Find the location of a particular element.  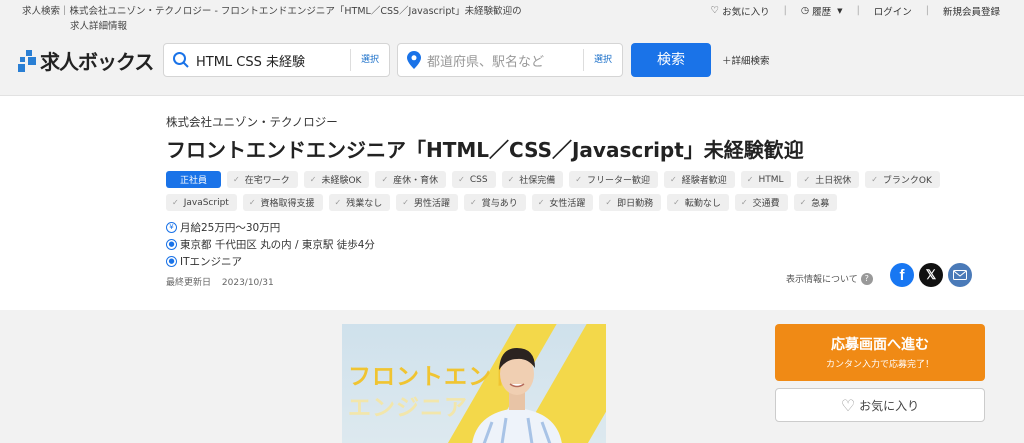

feature-tag: ✓ 交通費 is located at coordinates (761, 202).